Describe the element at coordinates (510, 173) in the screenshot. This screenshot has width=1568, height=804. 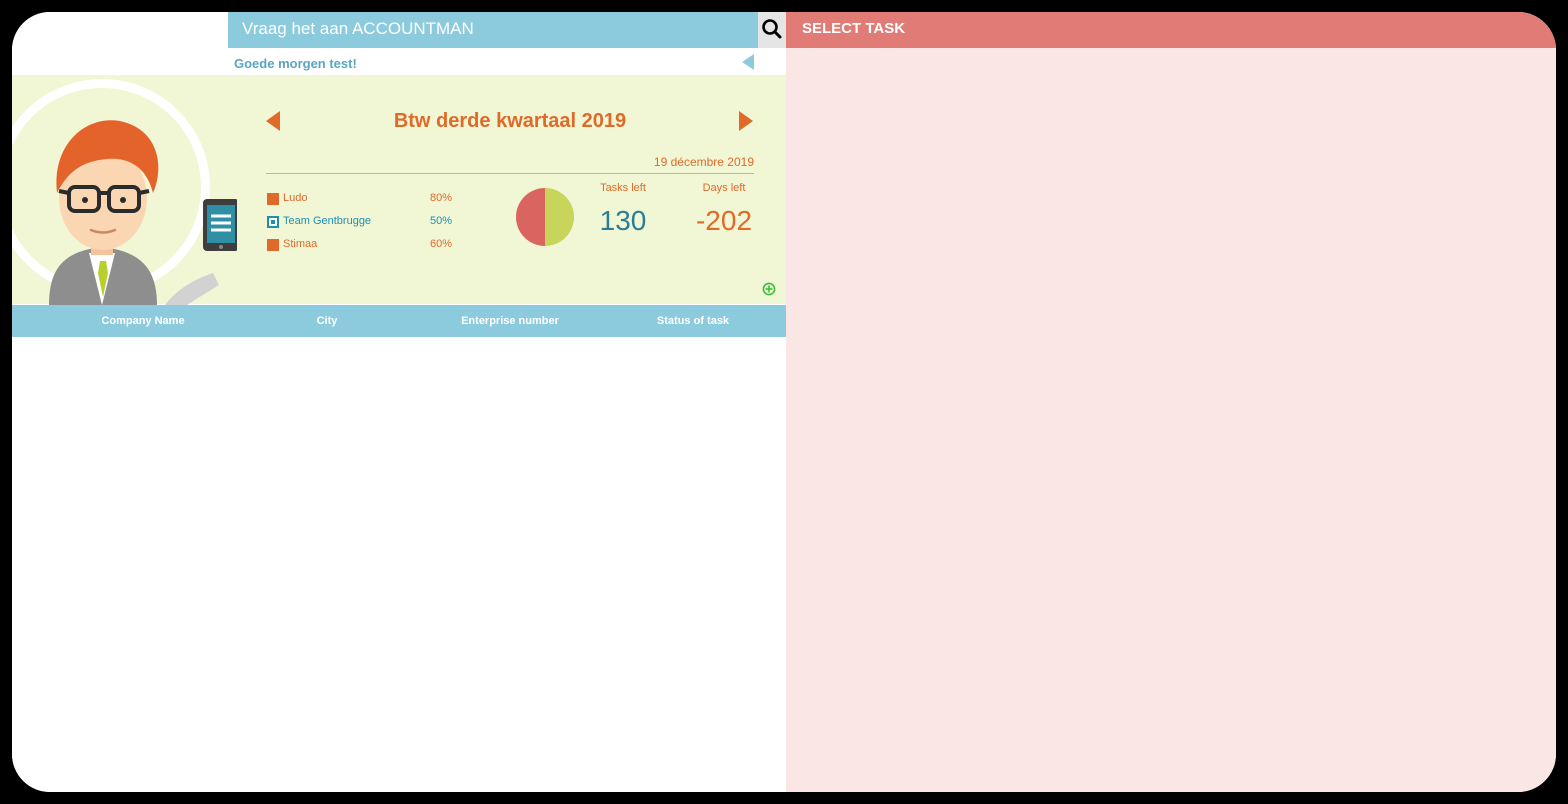
I see `divider` at that location.